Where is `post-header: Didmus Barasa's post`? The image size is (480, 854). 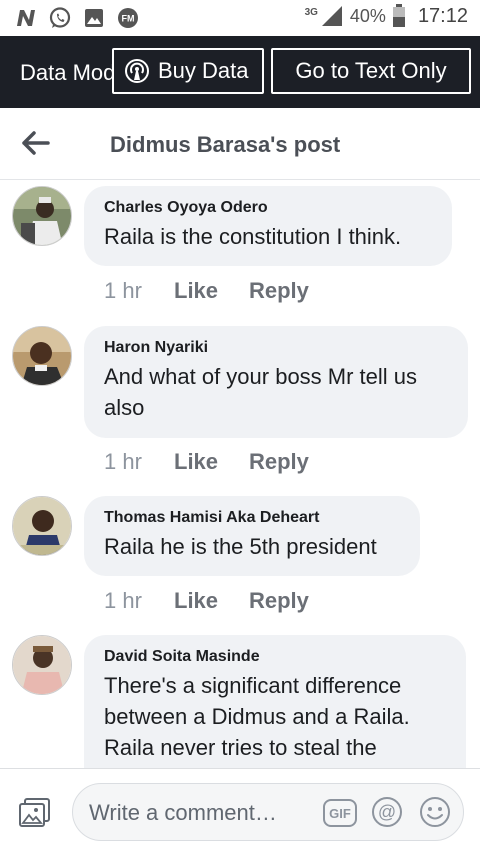 post-header: Didmus Barasa's post is located at coordinates (240, 144).